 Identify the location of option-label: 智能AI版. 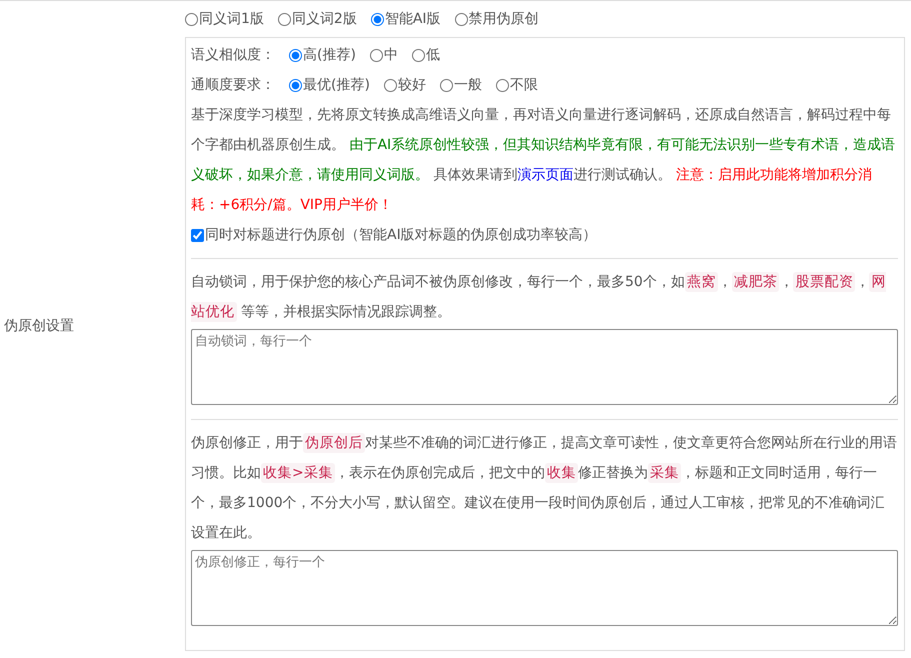
(412, 19).